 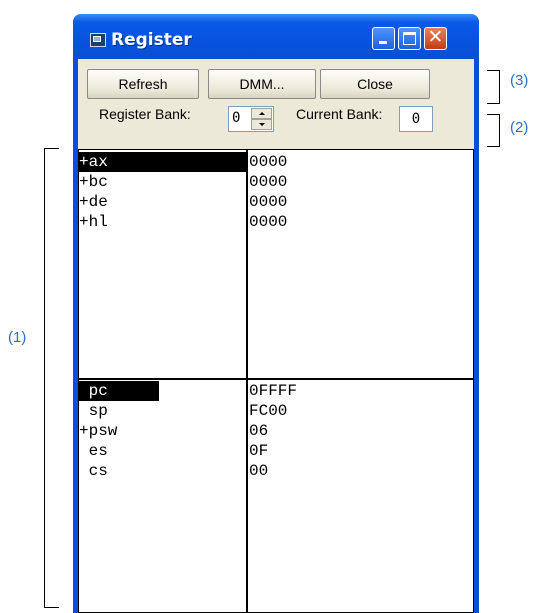 I want to click on close-window-button: ✕, so click(x=435, y=38).